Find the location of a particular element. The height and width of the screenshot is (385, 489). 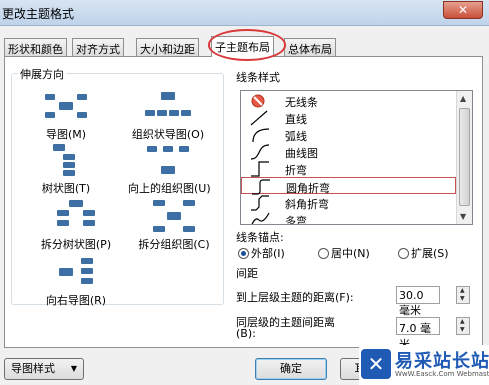

sibling-distance-stepper: ▲ ▼ is located at coordinates (463, 326).